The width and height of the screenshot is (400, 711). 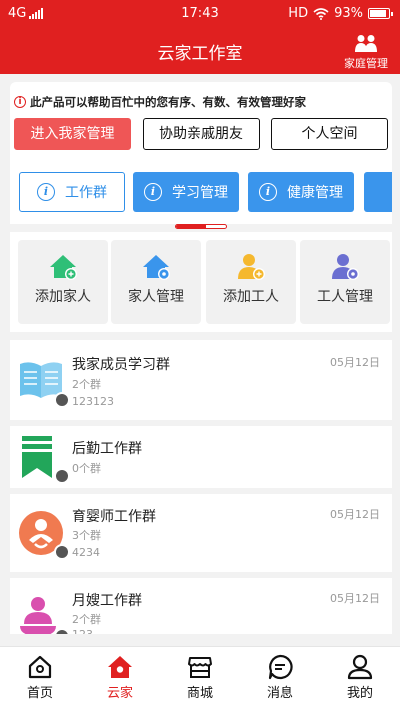 What do you see at coordinates (201, 606) in the screenshot?
I see `list-item: 月嫂工作群 2个群 123 05月12日` at bounding box center [201, 606].